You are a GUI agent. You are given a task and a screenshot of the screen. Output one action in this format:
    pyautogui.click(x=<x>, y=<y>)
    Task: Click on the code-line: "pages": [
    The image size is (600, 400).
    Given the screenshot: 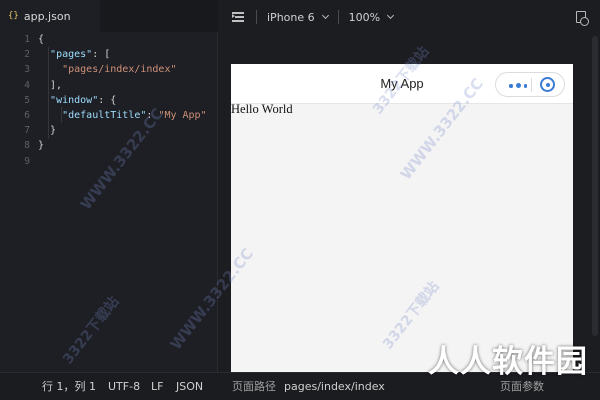 What is the action you would take?
    pyautogui.click(x=128, y=54)
    